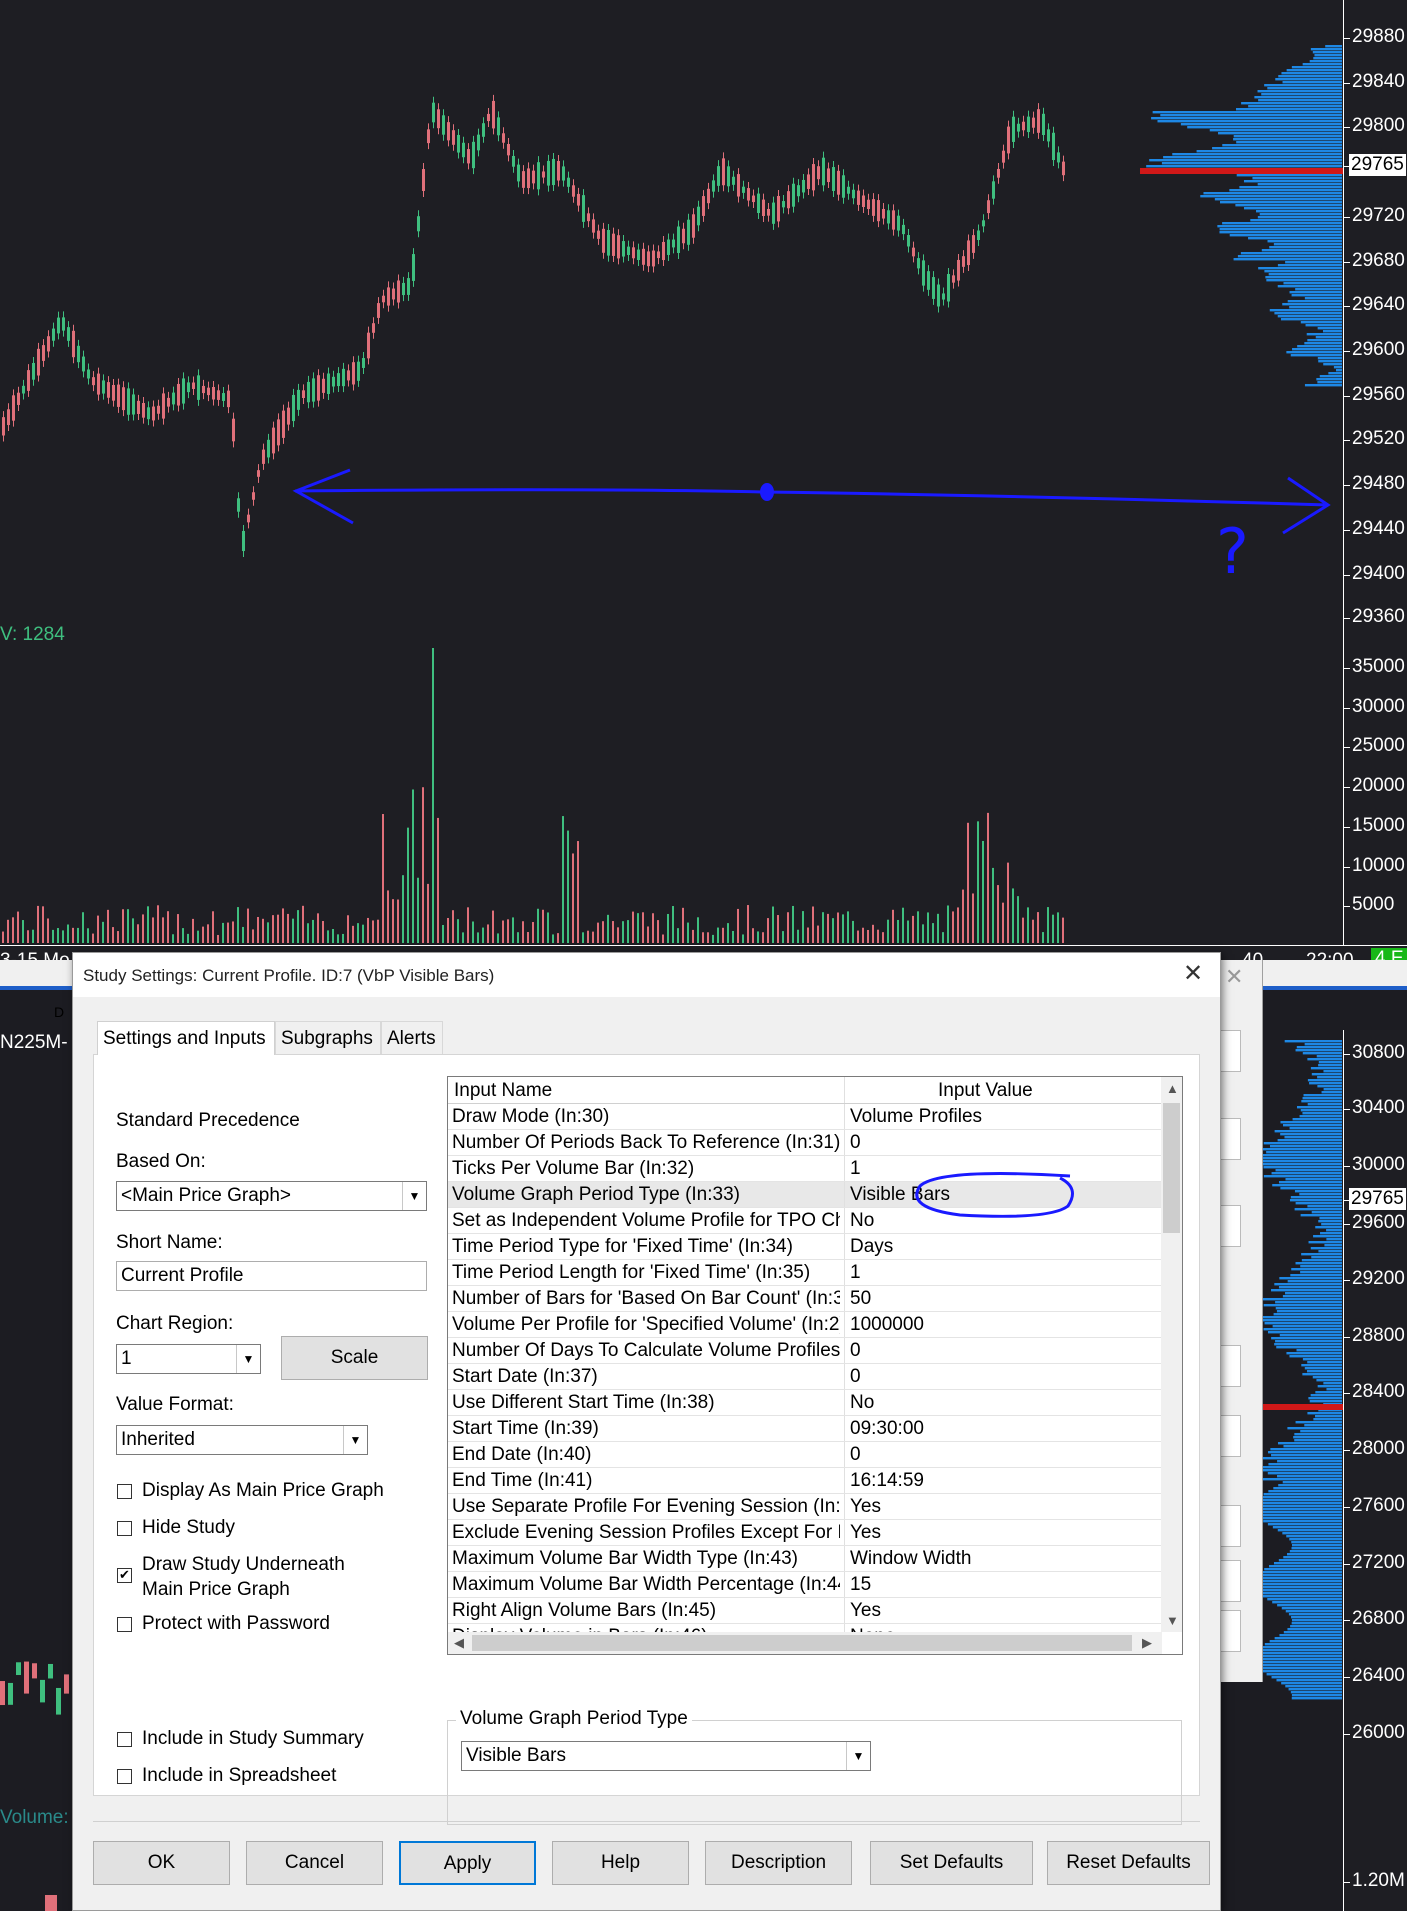  What do you see at coordinates (124, 1491) in the screenshot?
I see `display-as-main-checkbox` at bounding box center [124, 1491].